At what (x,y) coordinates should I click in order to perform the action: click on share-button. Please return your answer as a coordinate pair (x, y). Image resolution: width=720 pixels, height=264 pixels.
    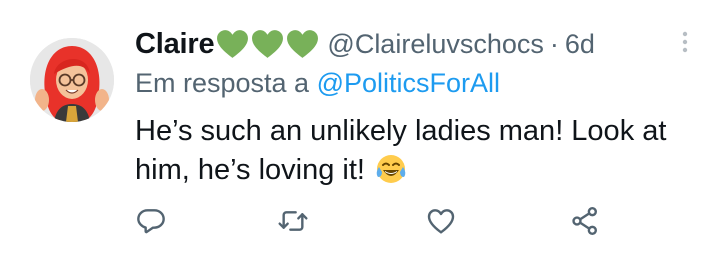
    Looking at the image, I should click on (585, 221).